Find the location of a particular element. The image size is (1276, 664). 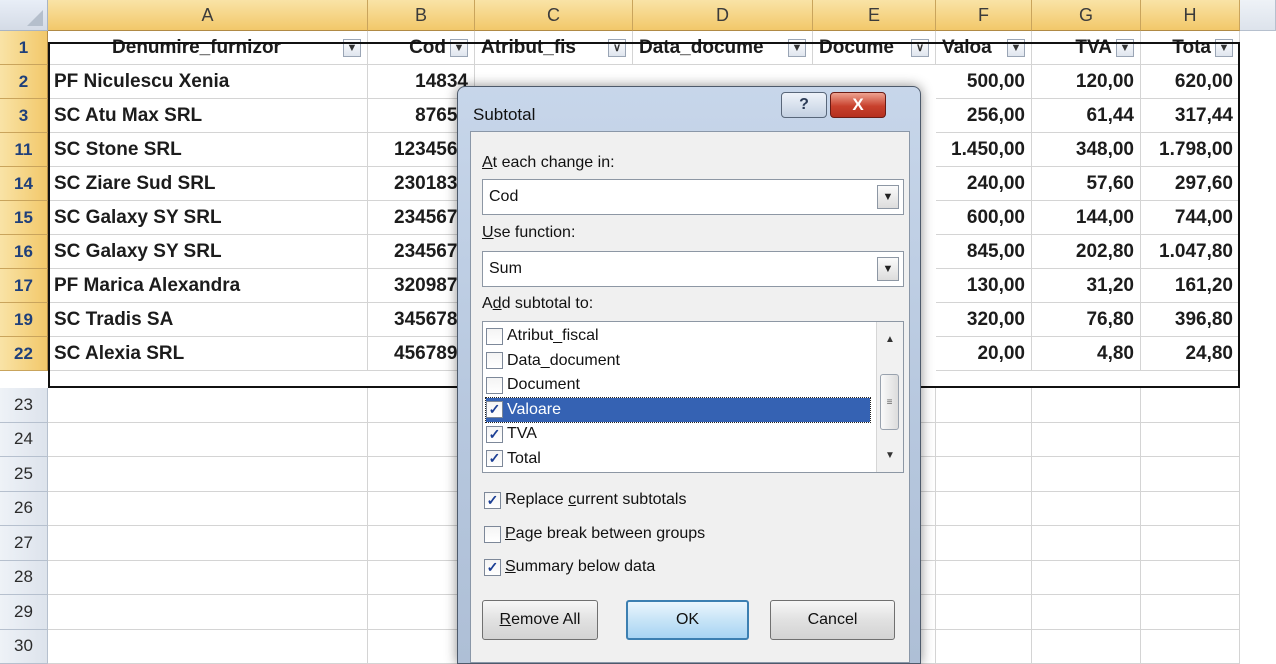

vat-cell: 4,80 is located at coordinates (1086, 354).